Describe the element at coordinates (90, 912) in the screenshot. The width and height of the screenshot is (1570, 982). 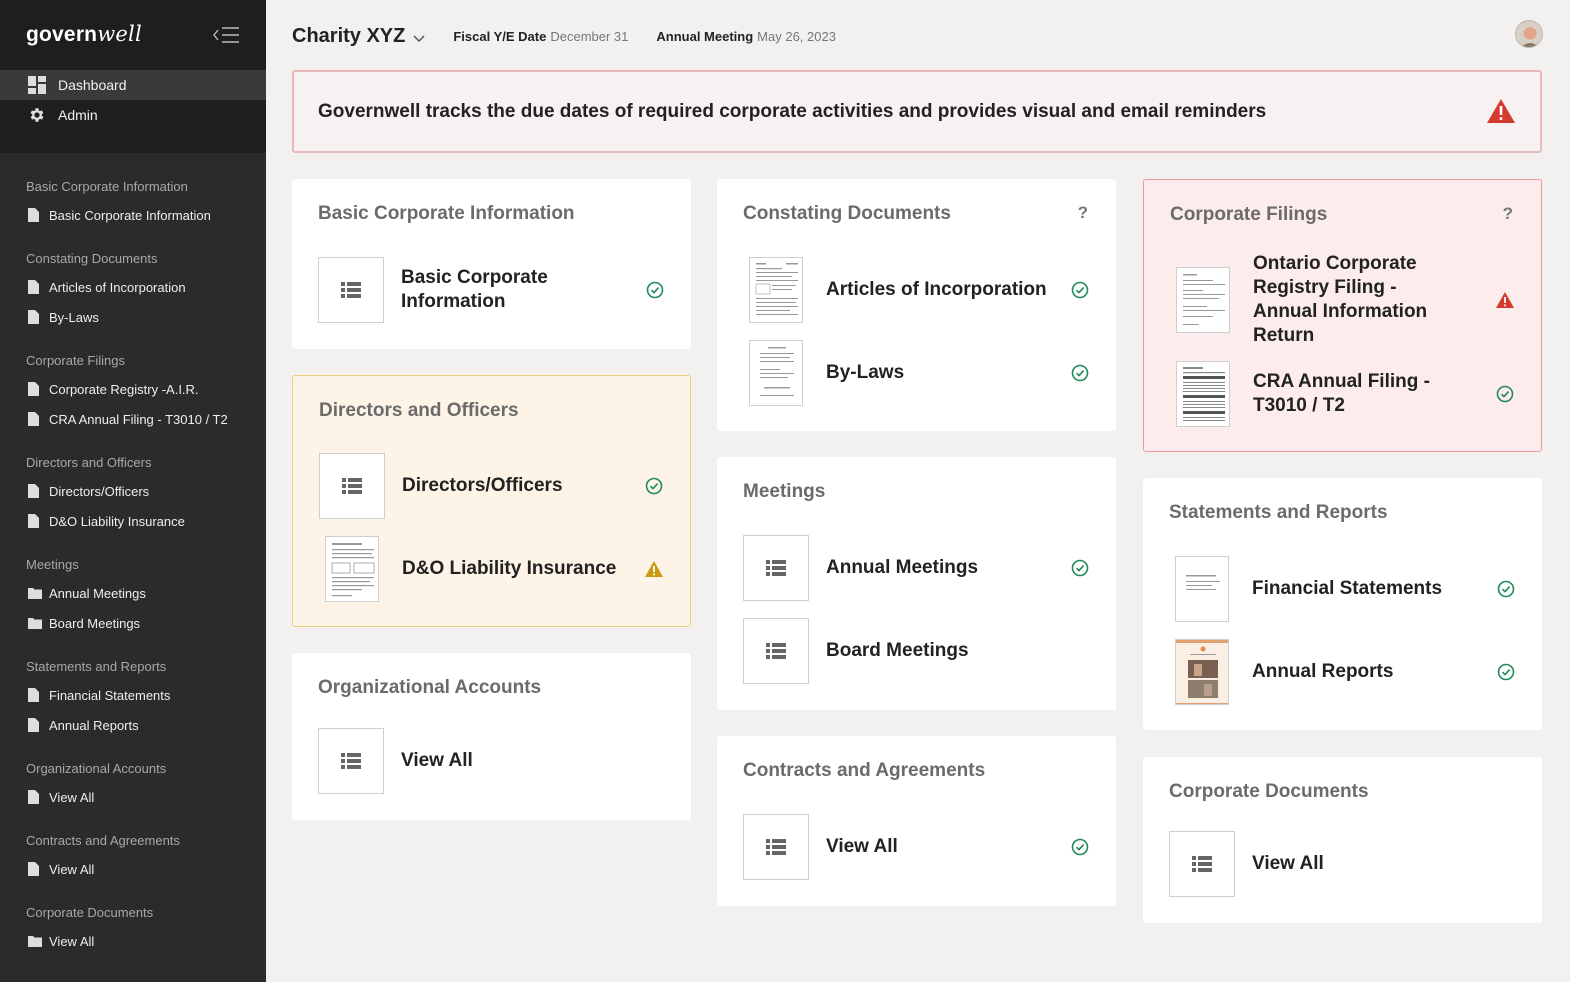
I see `sidebar-section-title: Corporate Documents` at that location.